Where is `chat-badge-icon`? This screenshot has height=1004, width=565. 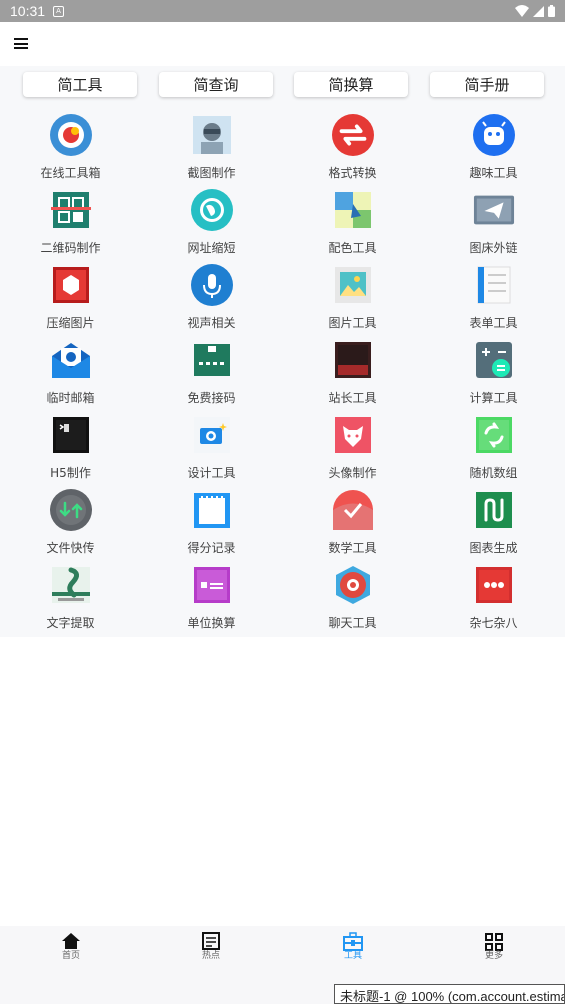
chat-badge-icon is located at coordinates (353, 585).